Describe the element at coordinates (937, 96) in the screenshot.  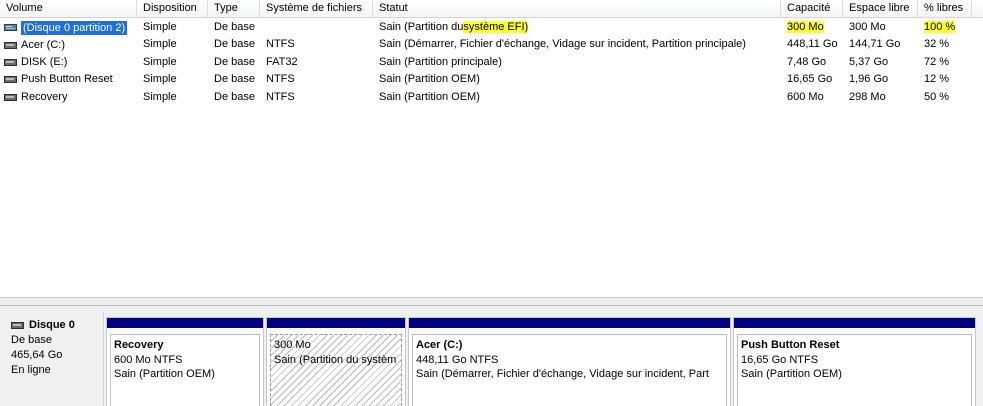
I see `volume-percent-free: 50 %` at that location.